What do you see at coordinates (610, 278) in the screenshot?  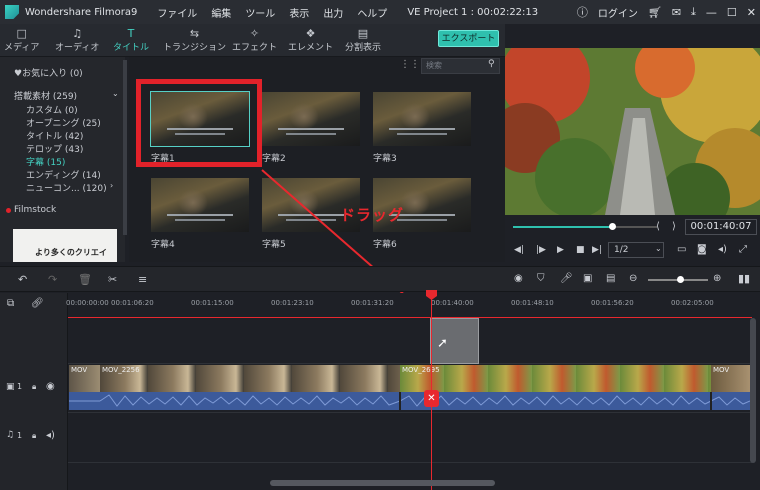 I see `snap-icon: ▤` at bounding box center [610, 278].